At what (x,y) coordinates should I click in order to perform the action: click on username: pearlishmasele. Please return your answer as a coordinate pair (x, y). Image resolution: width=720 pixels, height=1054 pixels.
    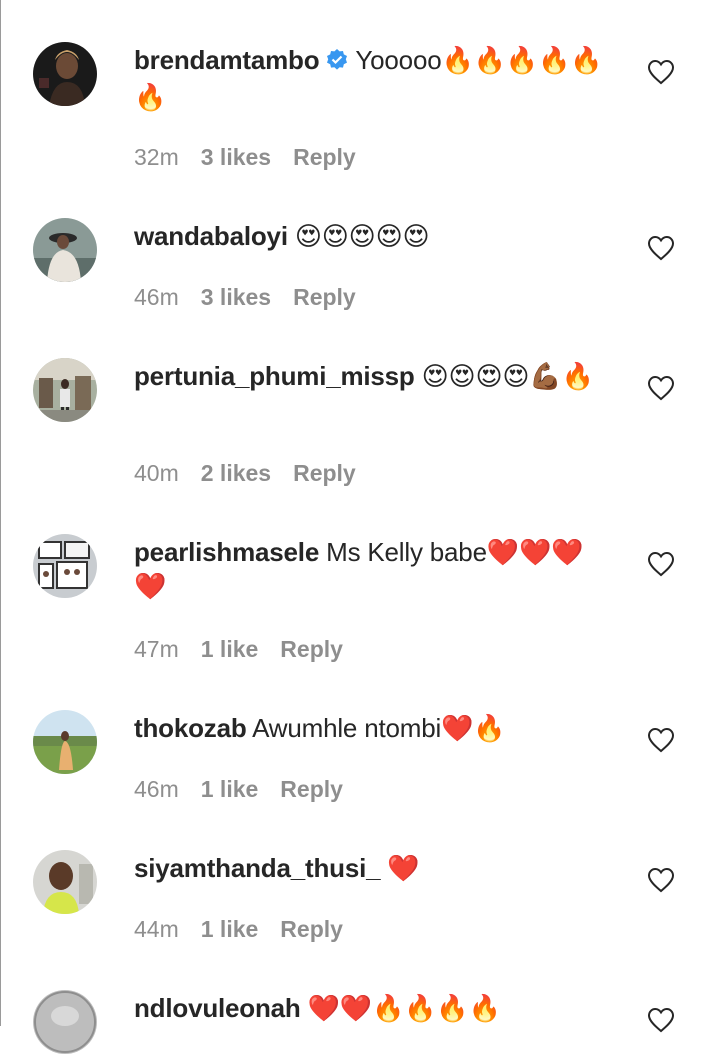
    Looking at the image, I should click on (226, 552).